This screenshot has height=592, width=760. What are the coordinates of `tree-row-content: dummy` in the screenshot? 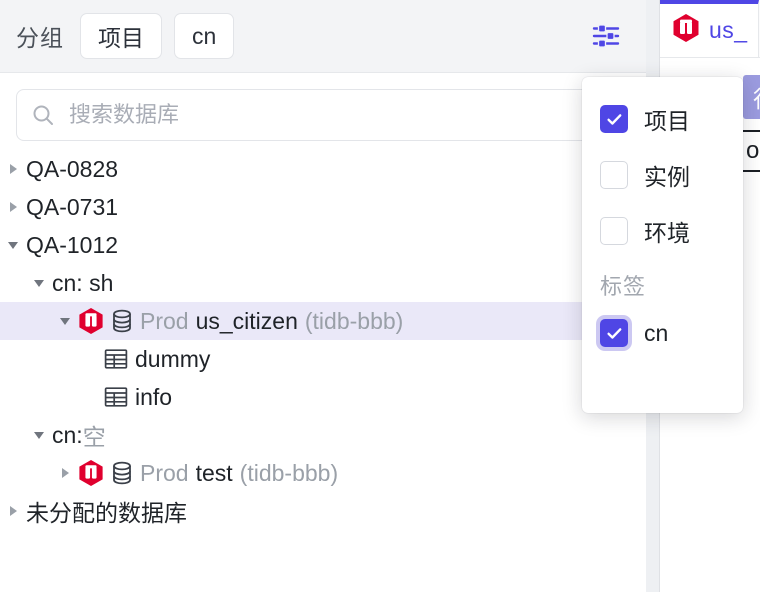 It's located at (157, 359).